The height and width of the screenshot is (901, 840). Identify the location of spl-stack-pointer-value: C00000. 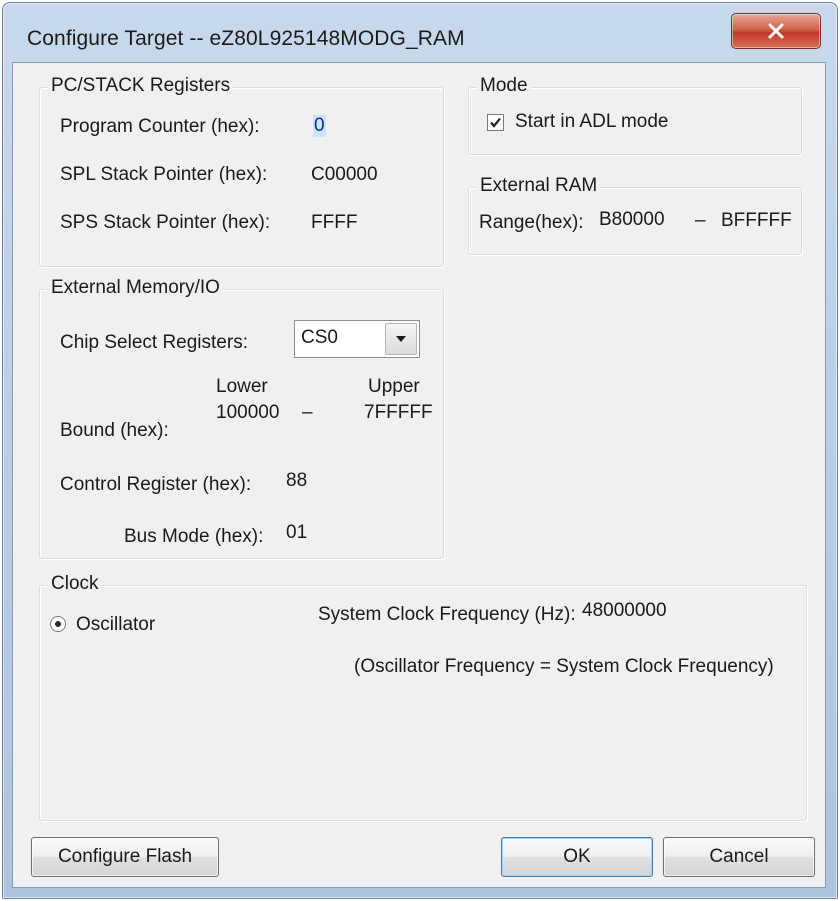
(344, 175).